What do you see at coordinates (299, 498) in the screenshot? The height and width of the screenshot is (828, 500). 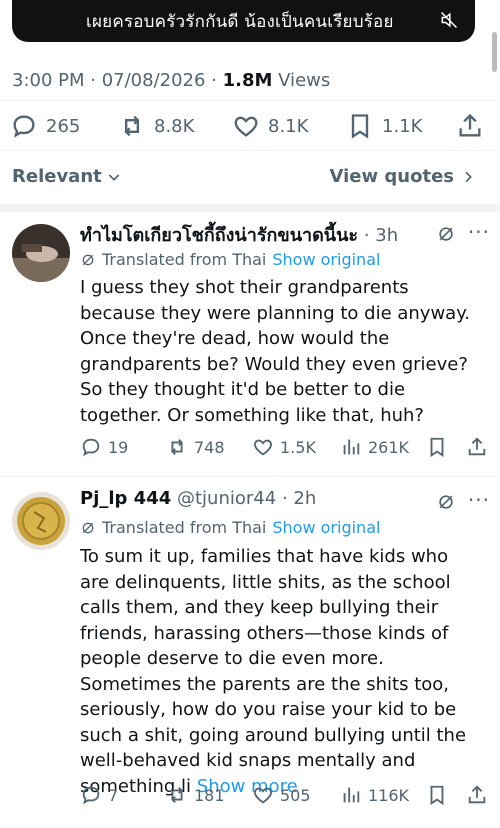 I see `post-time: · 2h` at bounding box center [299, 498].